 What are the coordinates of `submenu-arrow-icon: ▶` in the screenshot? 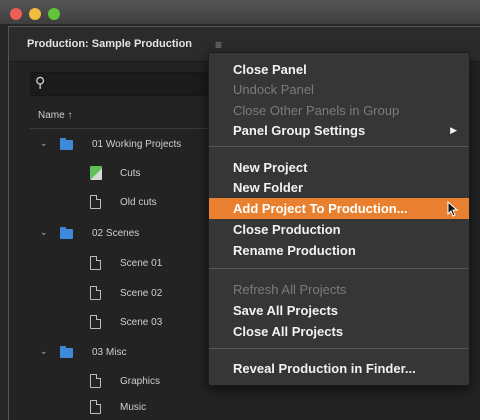 It's located at (453, 130).